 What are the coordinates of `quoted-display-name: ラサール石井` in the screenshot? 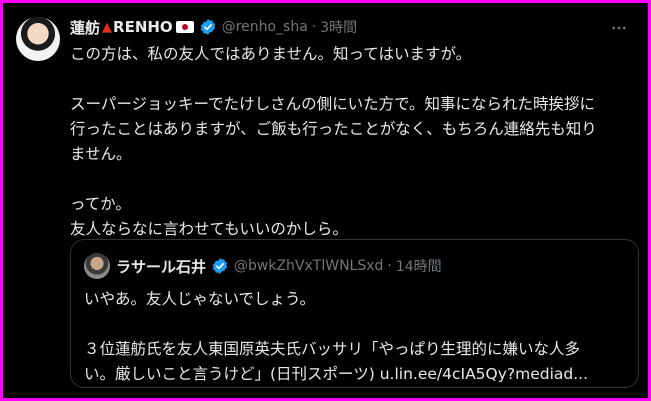 It's located at (161, 266).